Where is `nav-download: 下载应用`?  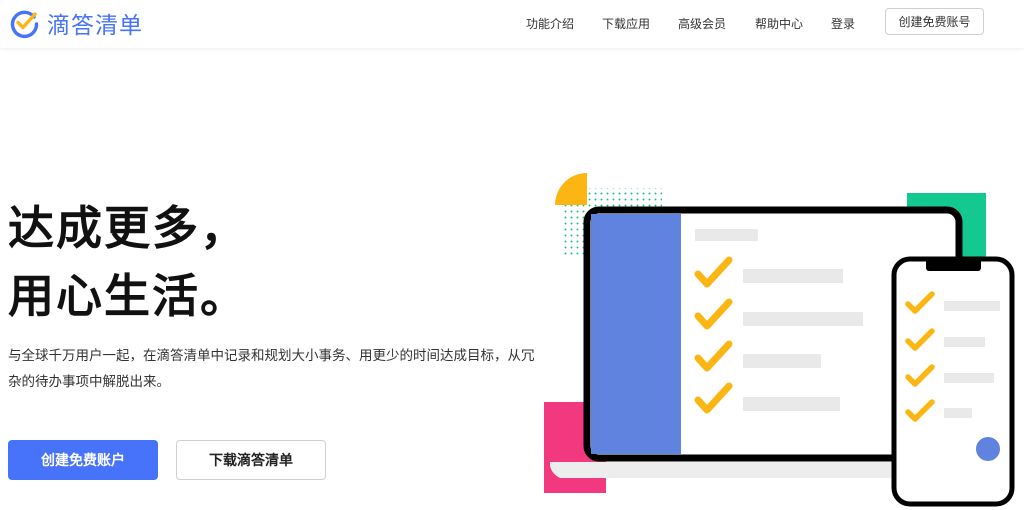
nav-download: 下载应用 is located at coordinates (626, 23).